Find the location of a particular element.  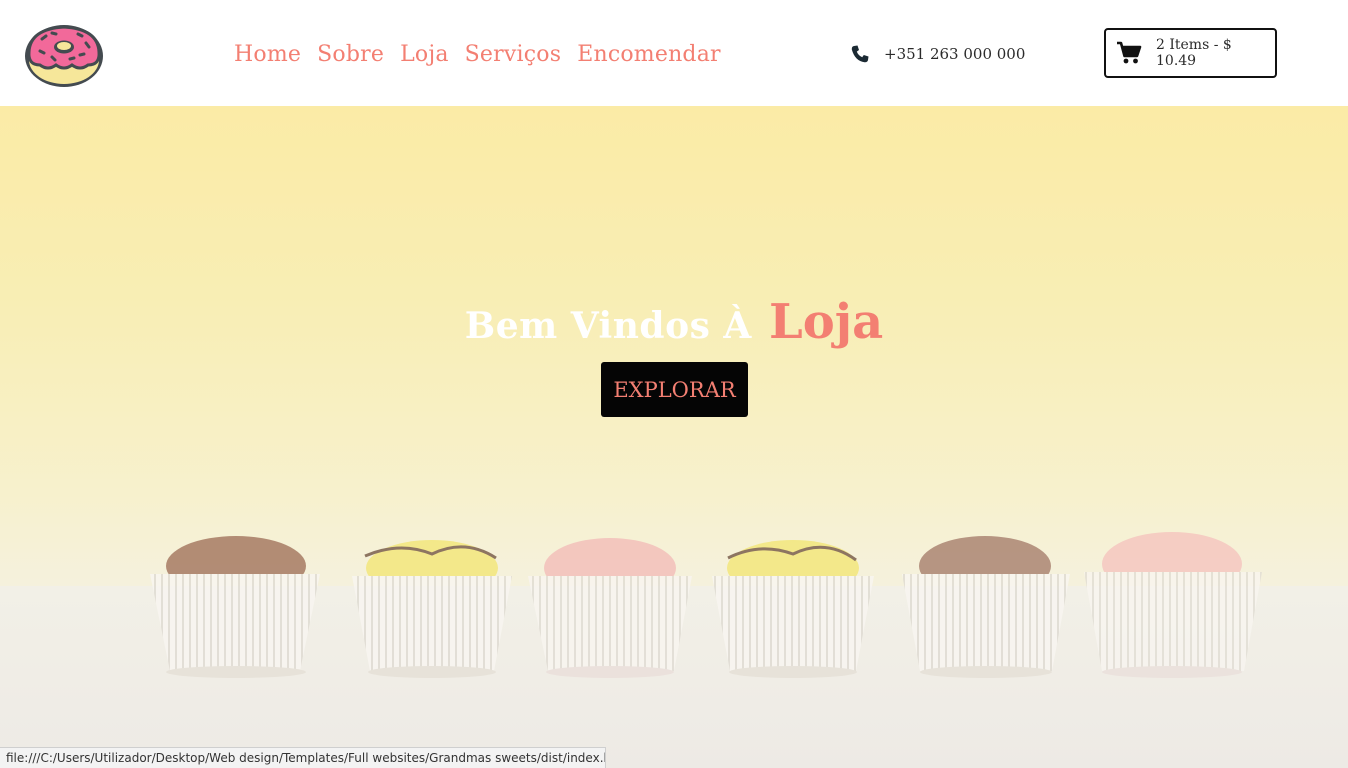

hero-heading: Bem Vindos À Loja is located at coordinates (674, 322).